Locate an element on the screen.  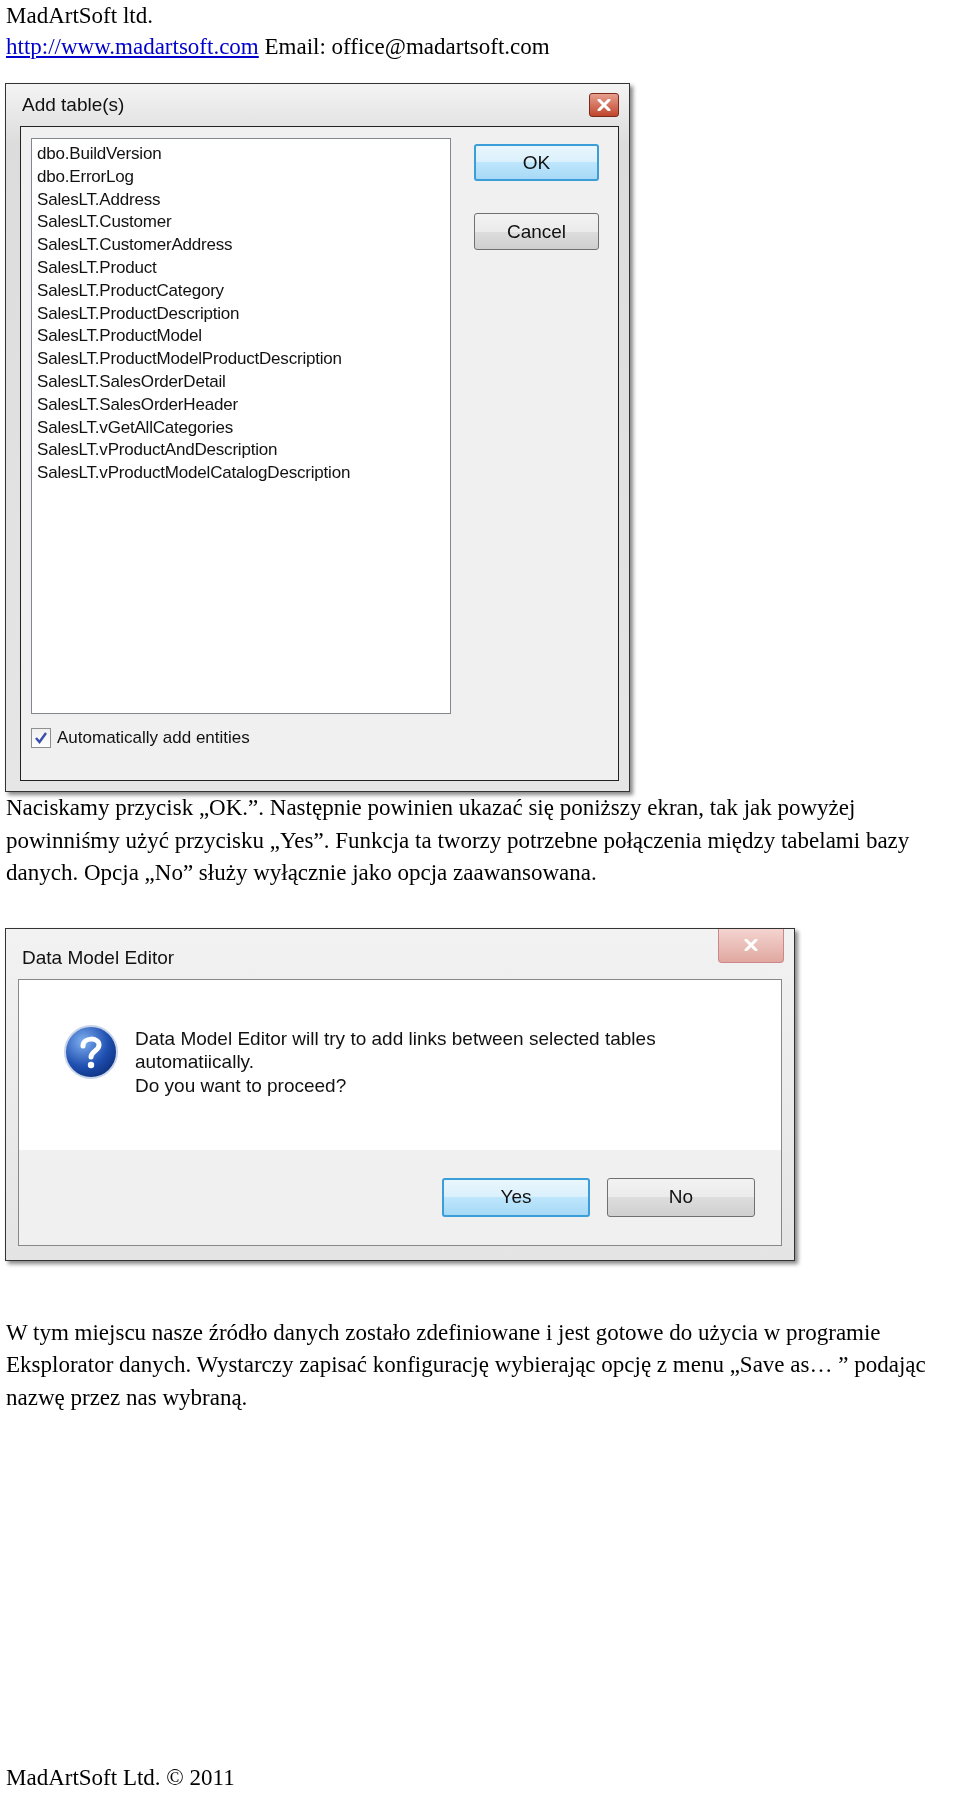
message-text: Data Model Editor will try to add links between selected tables is located at coordinates (395, 1038).